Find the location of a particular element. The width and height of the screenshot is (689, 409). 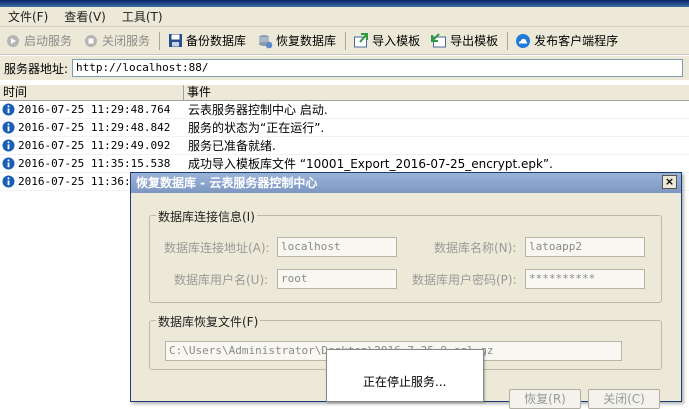

connection-info-legend: 数据库连接信息(I) is located at coordinates (206, 216).